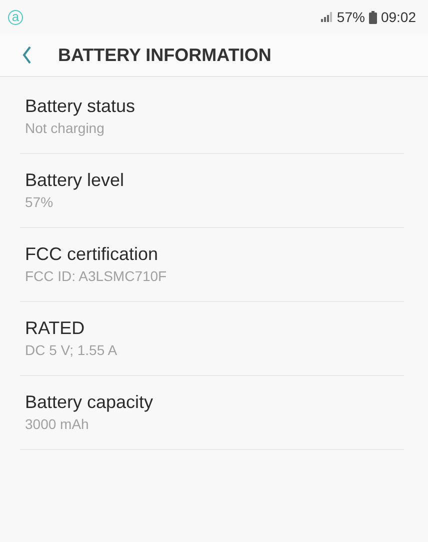 This screenshot has height=542, width=428. Describe the element at coordinates (92, 254) in the screenshot. I see `item-title: FCC certification` at that location.